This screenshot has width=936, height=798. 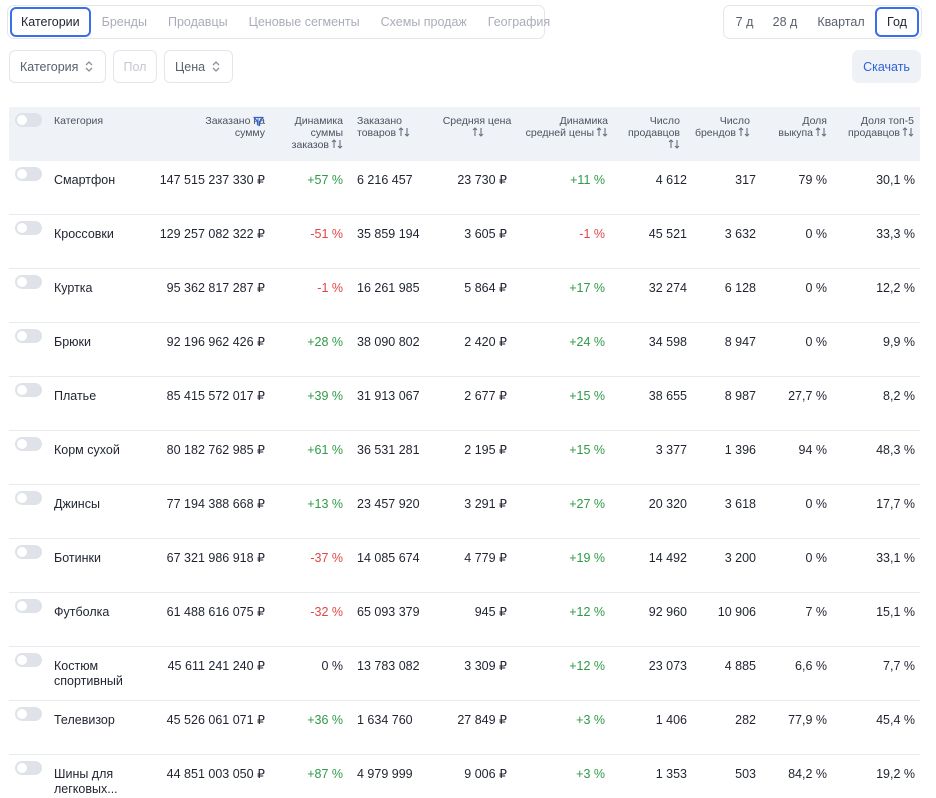 I want to click on tab-sales-schemes: Схемы продаж, so click(x=424, y=22).